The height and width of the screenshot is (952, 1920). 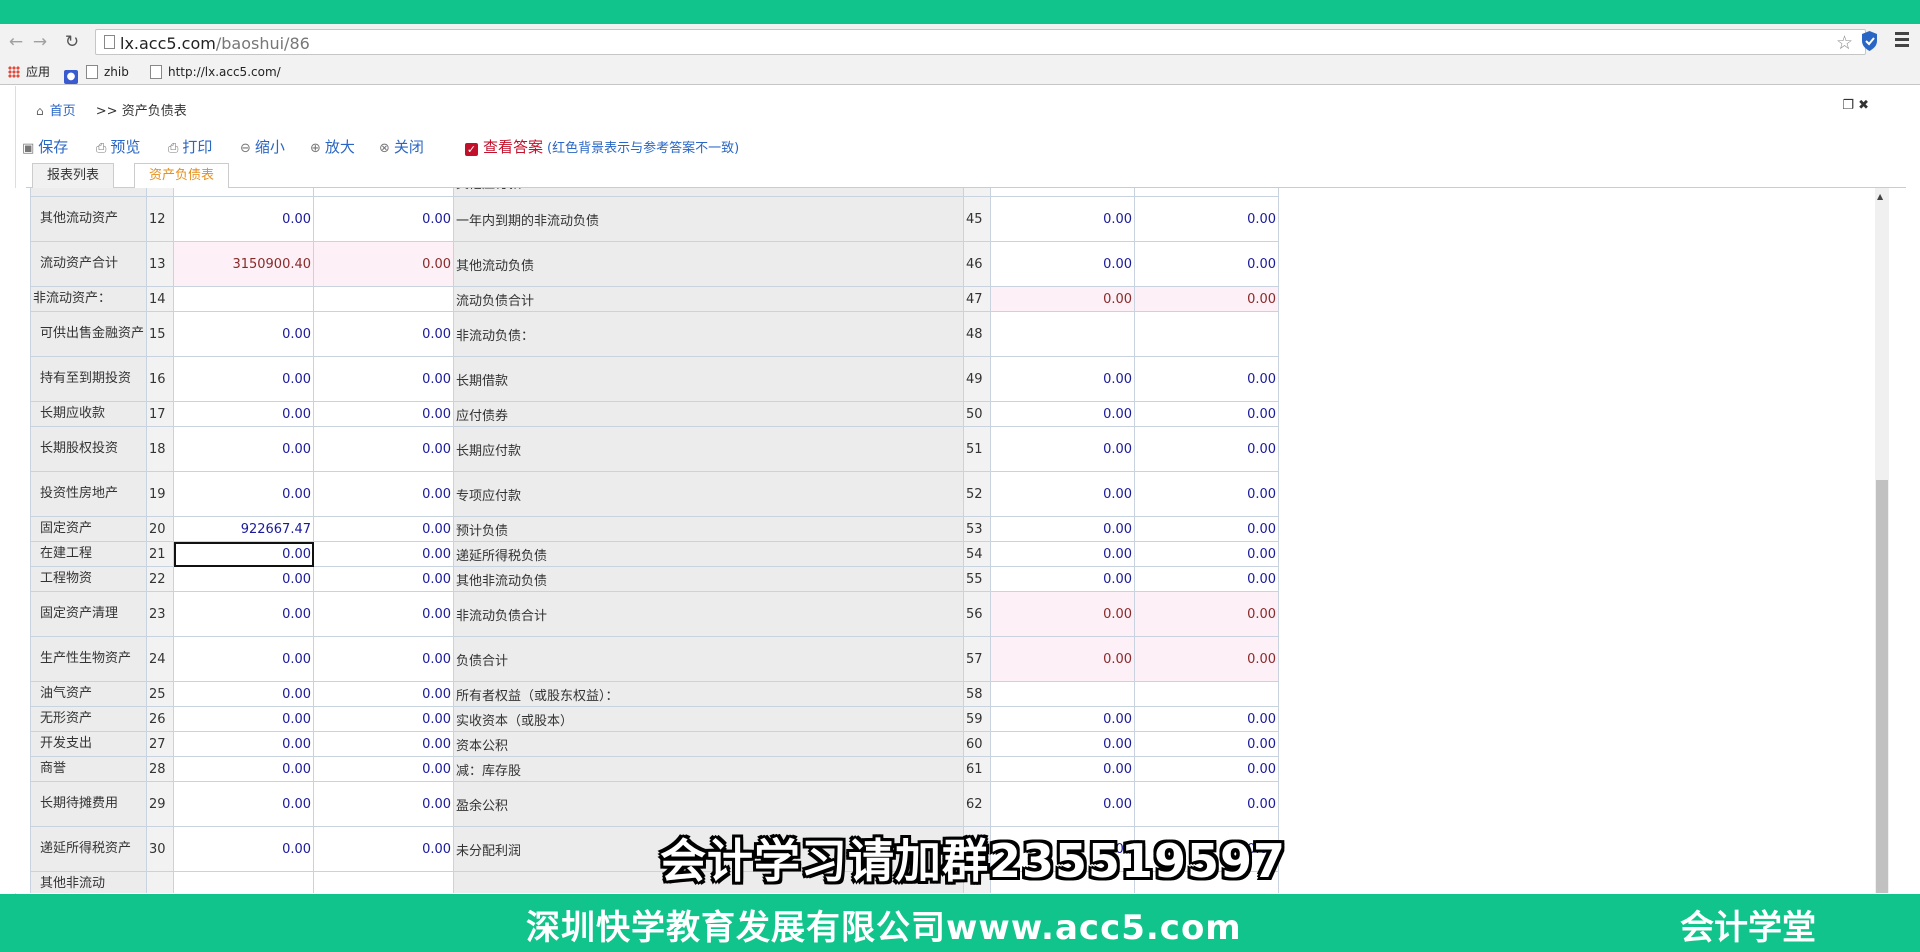 What do you see at coordinates (190, 146) in the screenshot?
I see `print-button: ⎙ 打印` at bounding box center [190, 146].